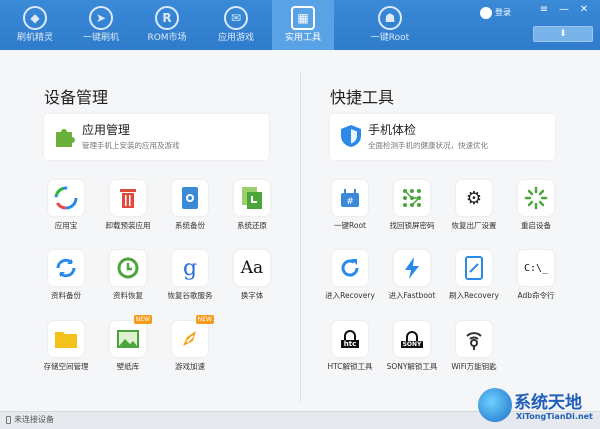 The image size is (600, 429). Describe the element at coordinates (474, 268) in the screenshot. I see `tablet-icon` at that location.